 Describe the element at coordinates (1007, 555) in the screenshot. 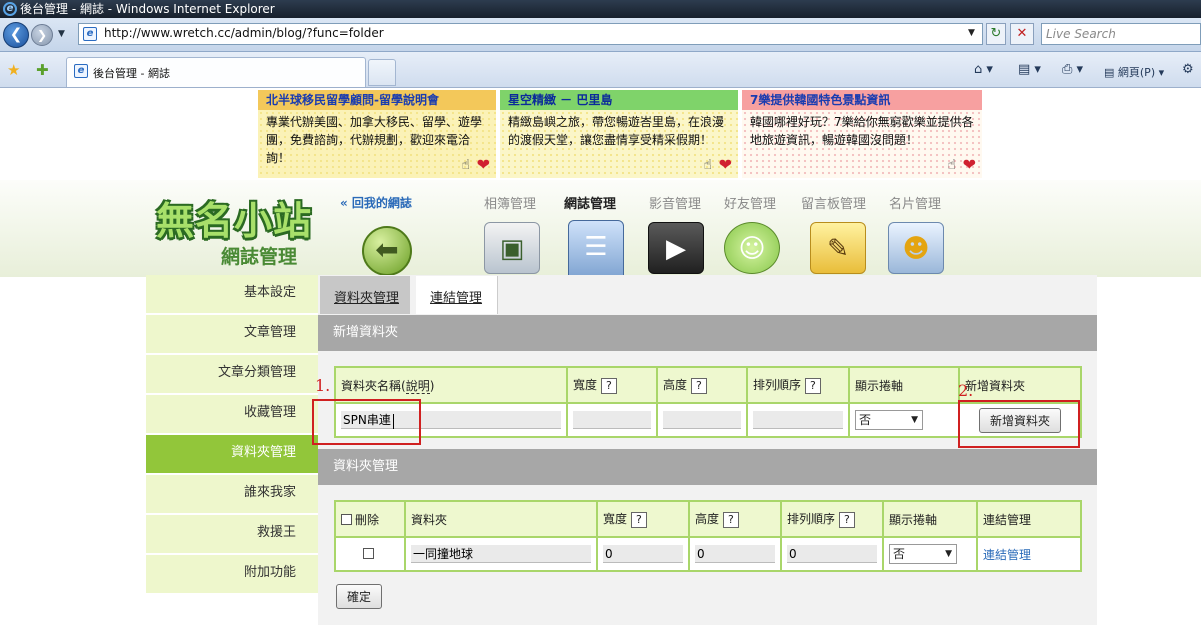

I see `link-manager-link: 連結管理` at that location.